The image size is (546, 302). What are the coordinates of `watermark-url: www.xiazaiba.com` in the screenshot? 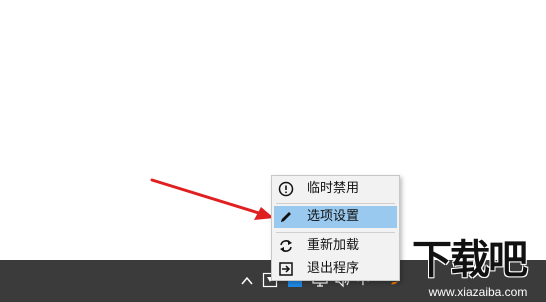 It's located at (478, 292).